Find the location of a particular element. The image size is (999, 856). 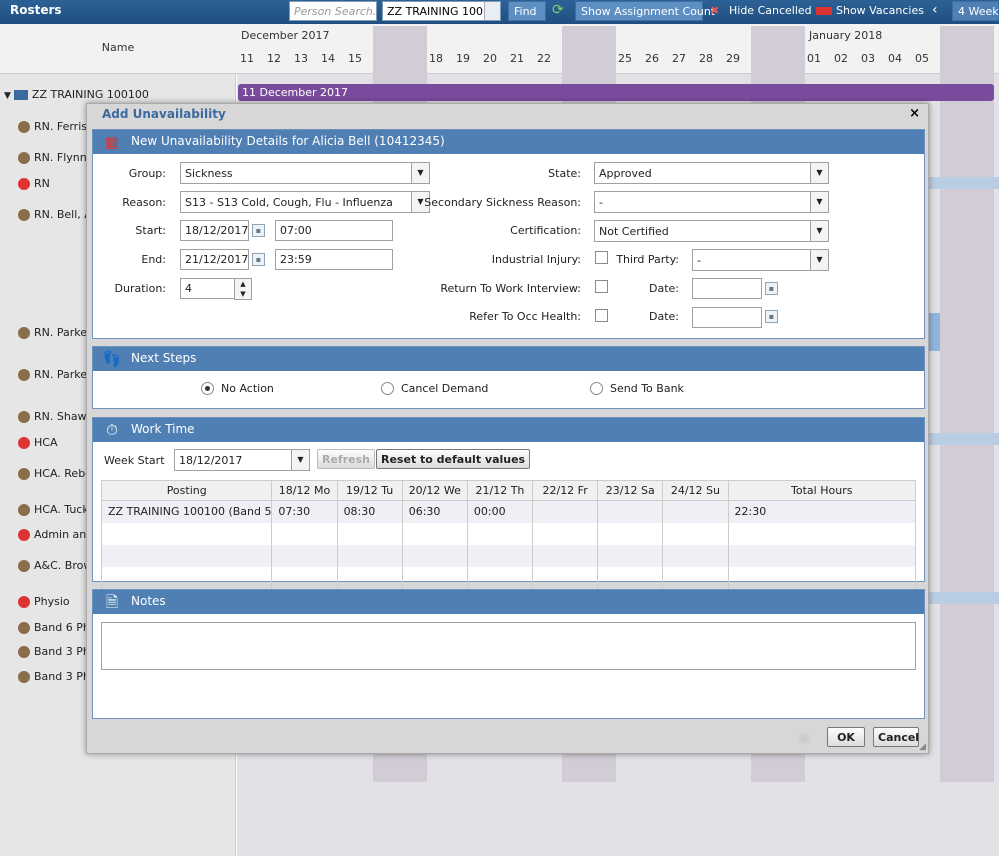

end-time-input: 23:59 is located at coordinates (334, 259).